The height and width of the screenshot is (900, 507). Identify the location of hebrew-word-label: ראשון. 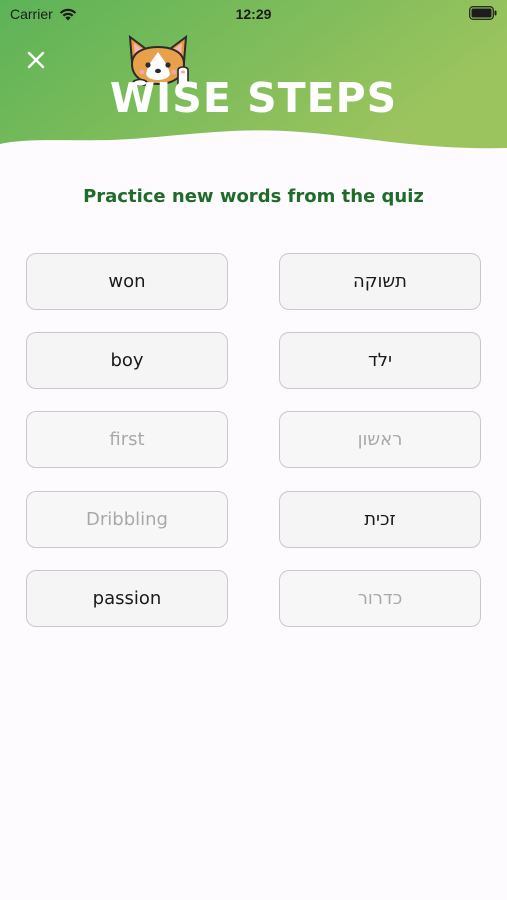
(380, 439).